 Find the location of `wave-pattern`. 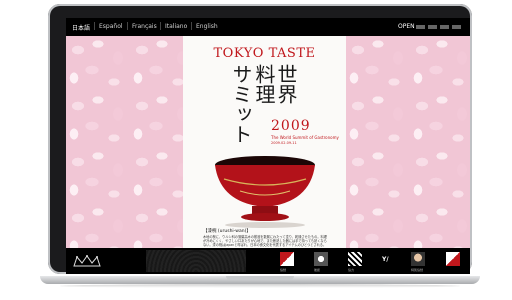

wave-pattern is located at coordinates (196, 261).